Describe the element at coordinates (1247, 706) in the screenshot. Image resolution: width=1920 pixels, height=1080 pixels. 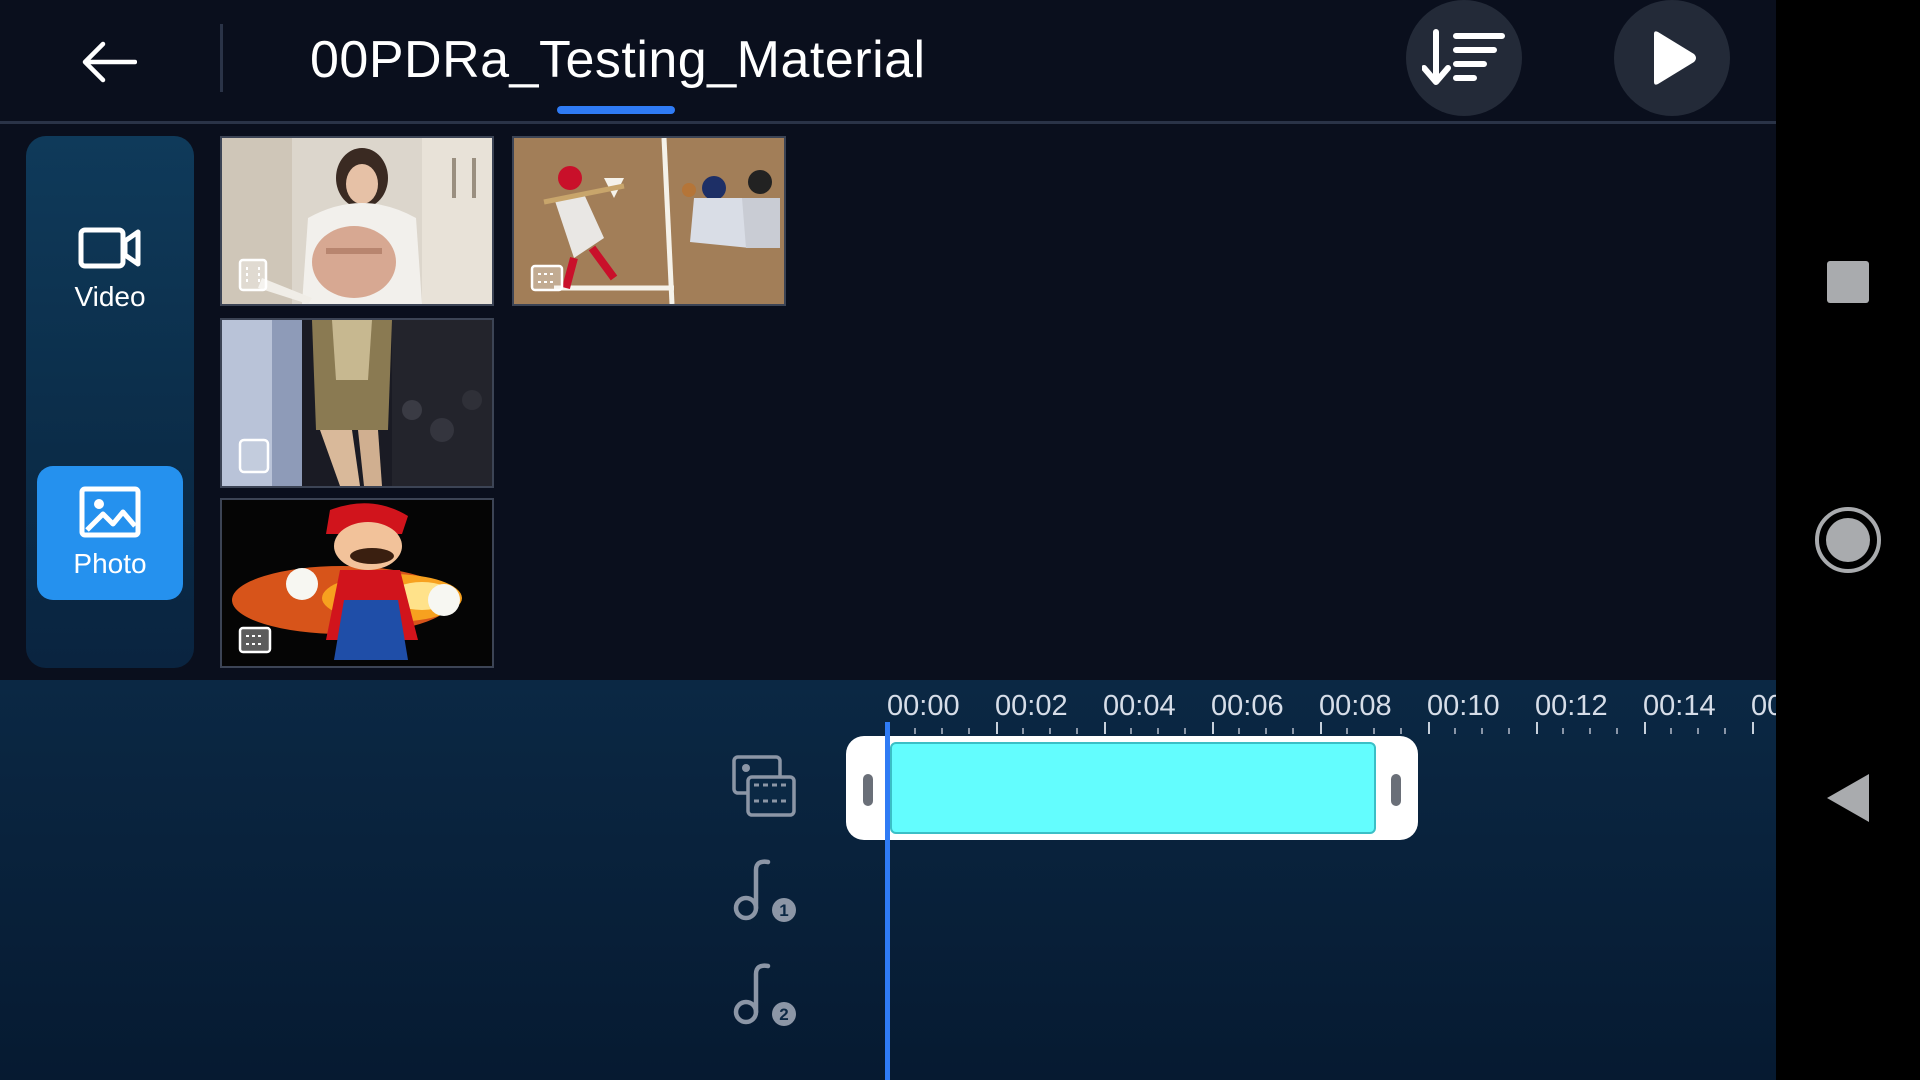
I see `tick-label: 00:06` at that location.